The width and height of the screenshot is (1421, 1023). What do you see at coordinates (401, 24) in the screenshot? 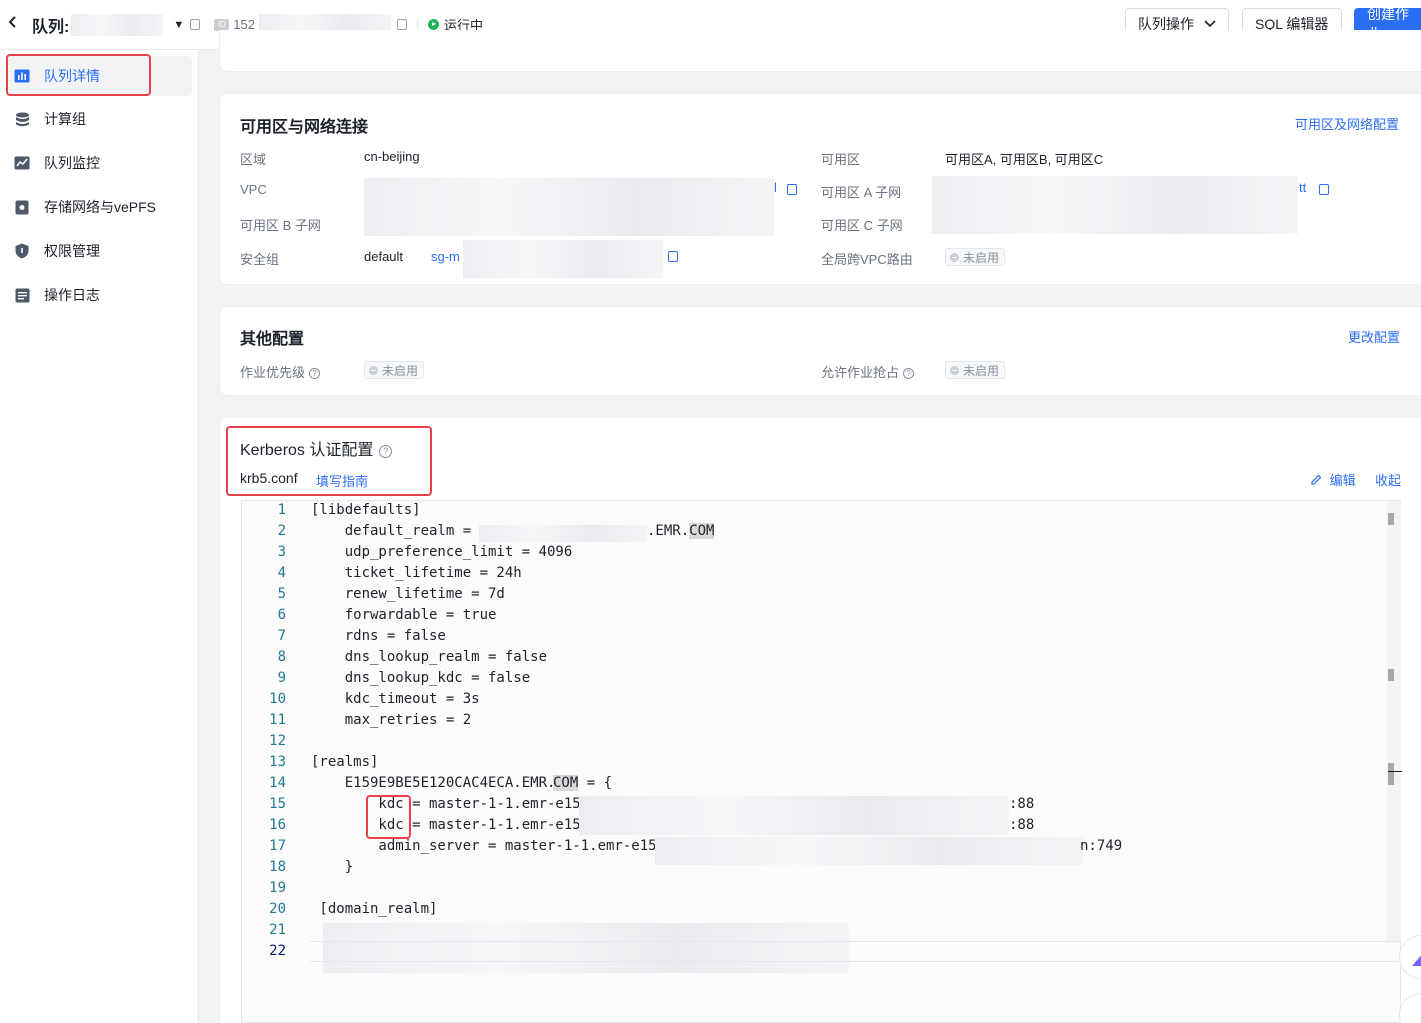
I see `copy-id-icon` at bounding box center [401, 24].